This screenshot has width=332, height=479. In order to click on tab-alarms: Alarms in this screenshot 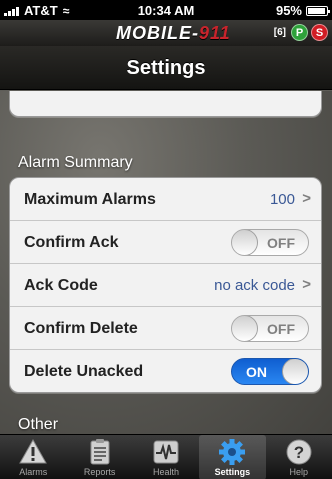, I will do `click(33, 457)`.